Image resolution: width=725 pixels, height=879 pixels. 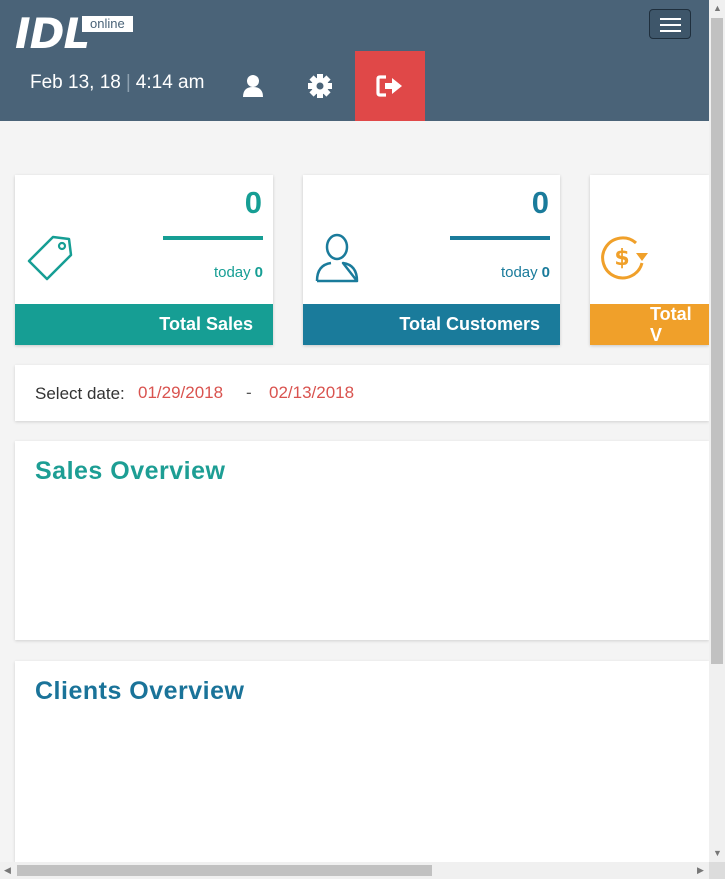 What do you see at coordinates (700, 870) in the screenshot?
I see `scroll-right-icon: ▶` at bounding box center [700, 870].